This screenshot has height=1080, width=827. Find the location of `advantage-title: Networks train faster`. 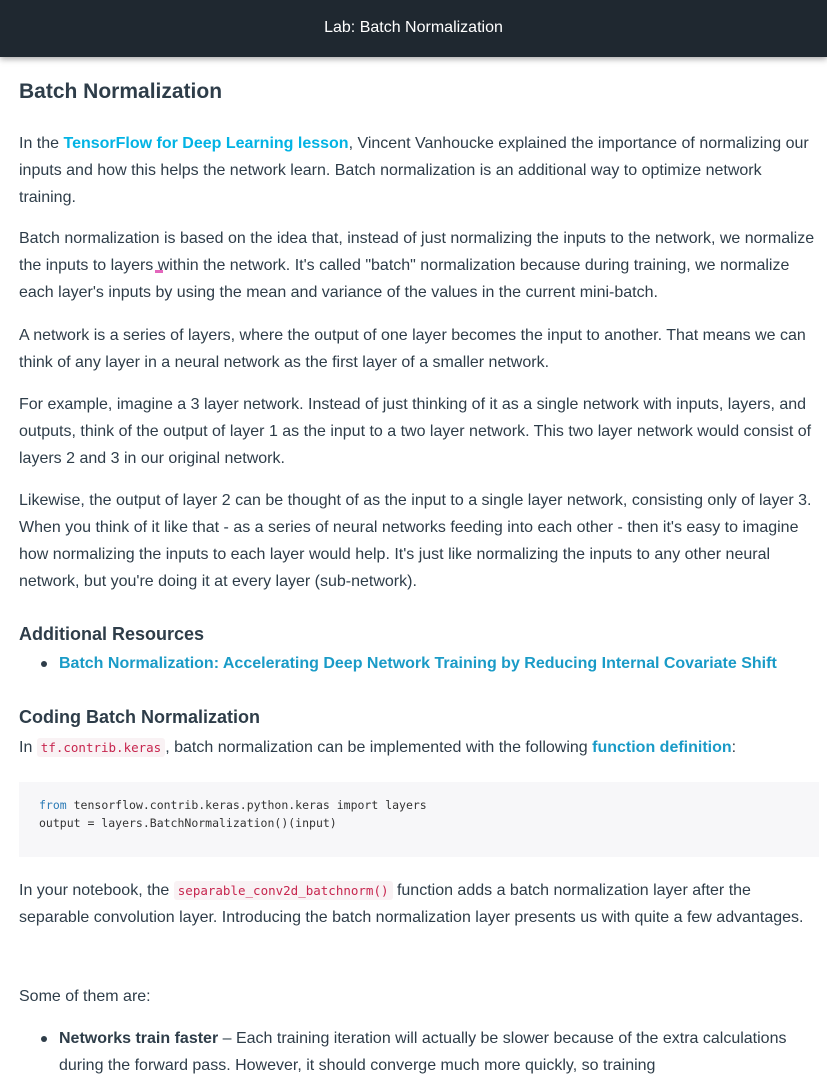

advantage-title: Networks train faster is located at coordinates (139, 1038).